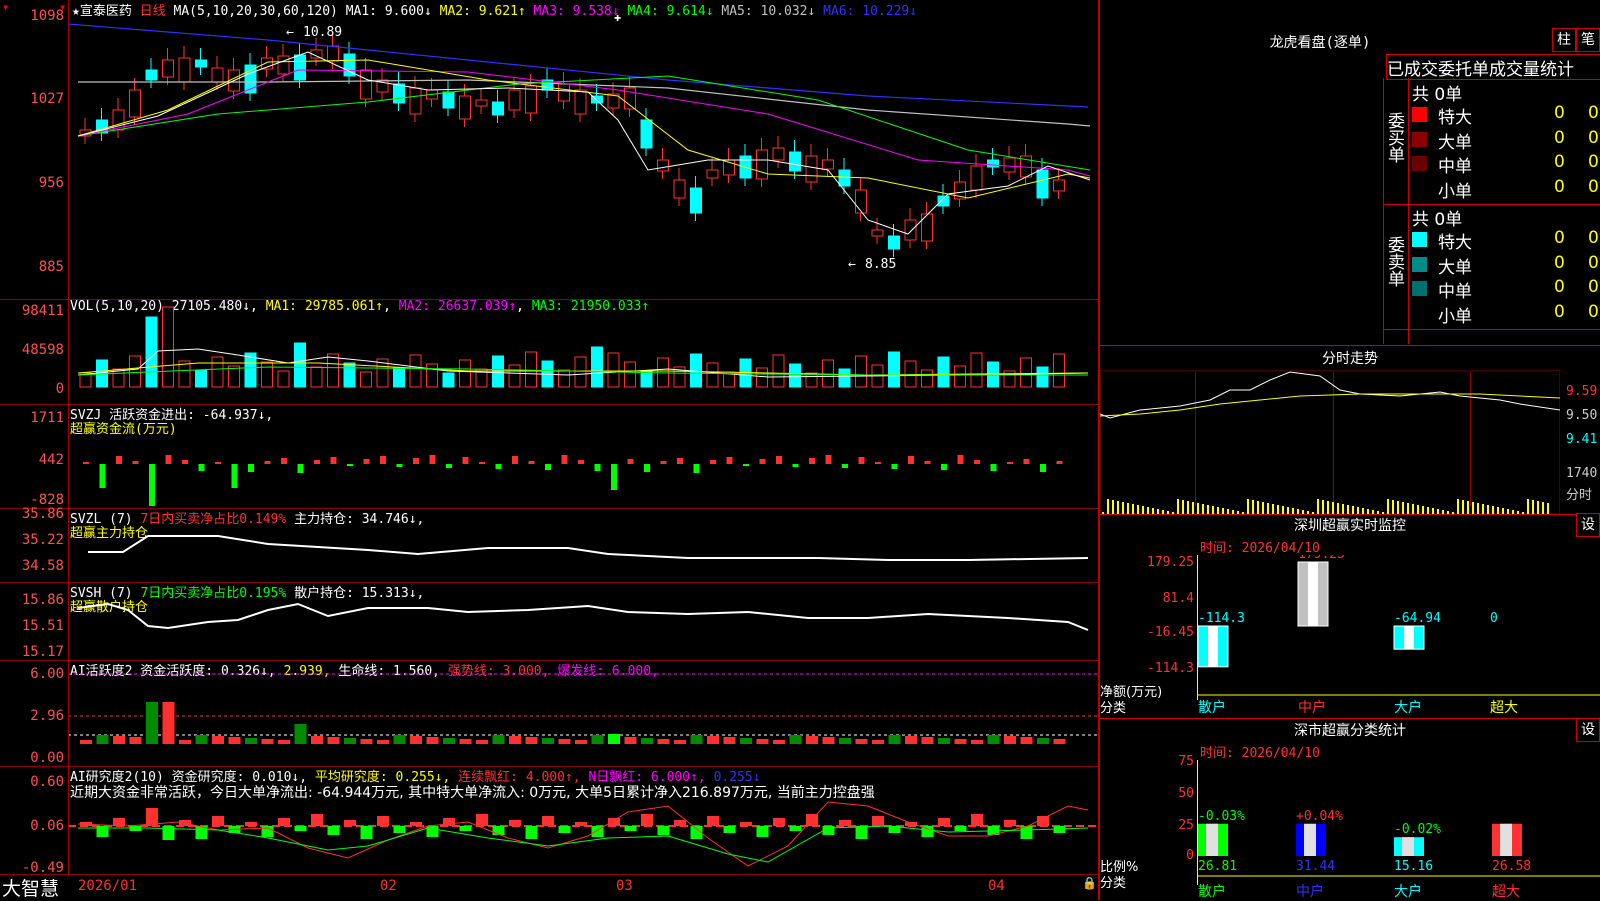 This screenshot has width=1600, height=901. I want to click on szm-category: 中户, so click(1312, 707).